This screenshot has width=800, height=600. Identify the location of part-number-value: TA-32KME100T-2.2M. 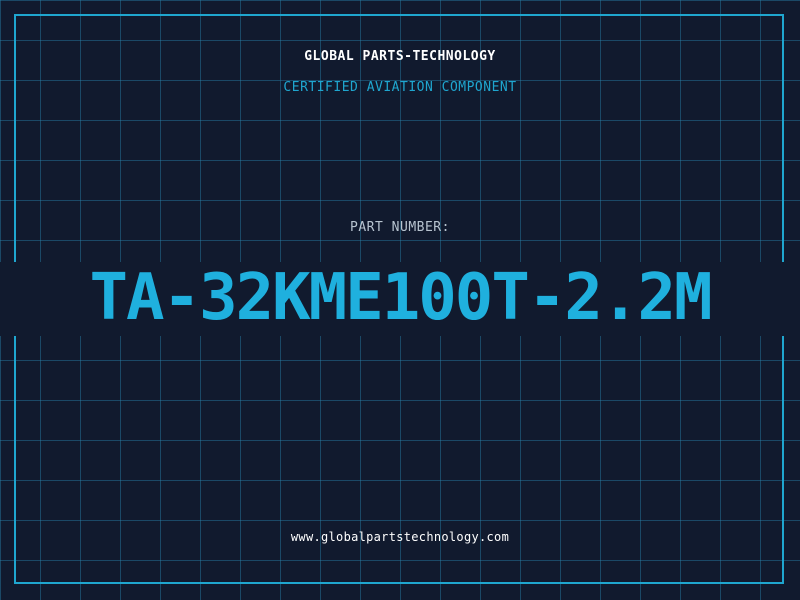
(400, 298).